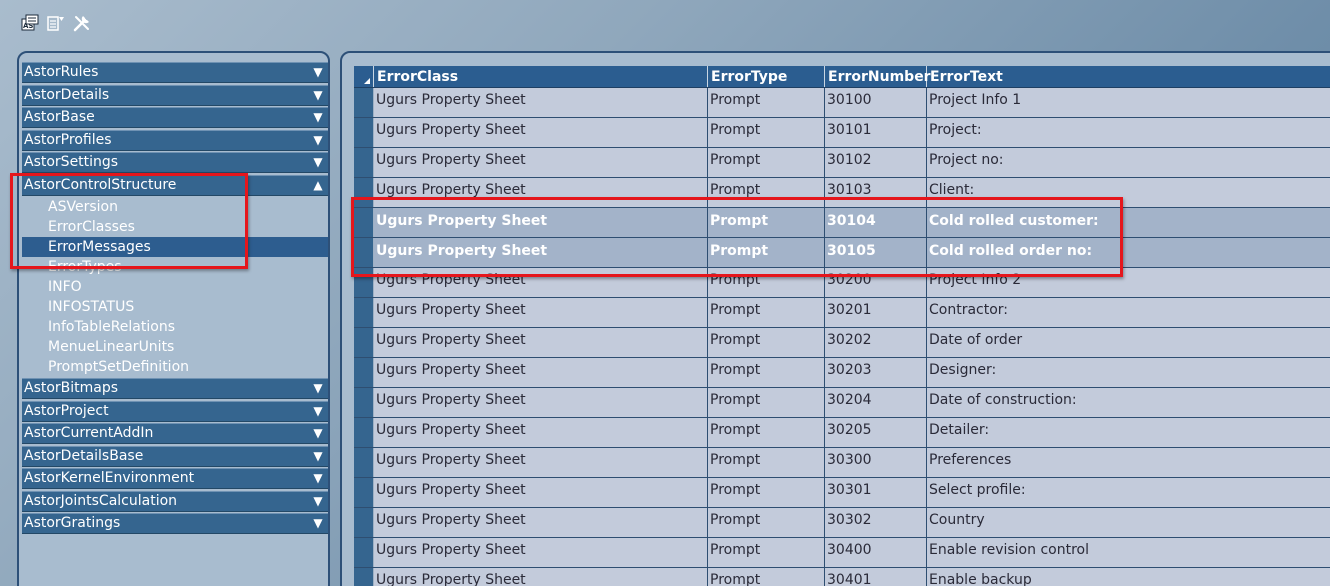 The height and width of the screenshot is (586, 1330). What do you see at coordinates (876, 402) in the screenshot?
I see `errornumber-cell: 30204` at bounding box center [876, 402].